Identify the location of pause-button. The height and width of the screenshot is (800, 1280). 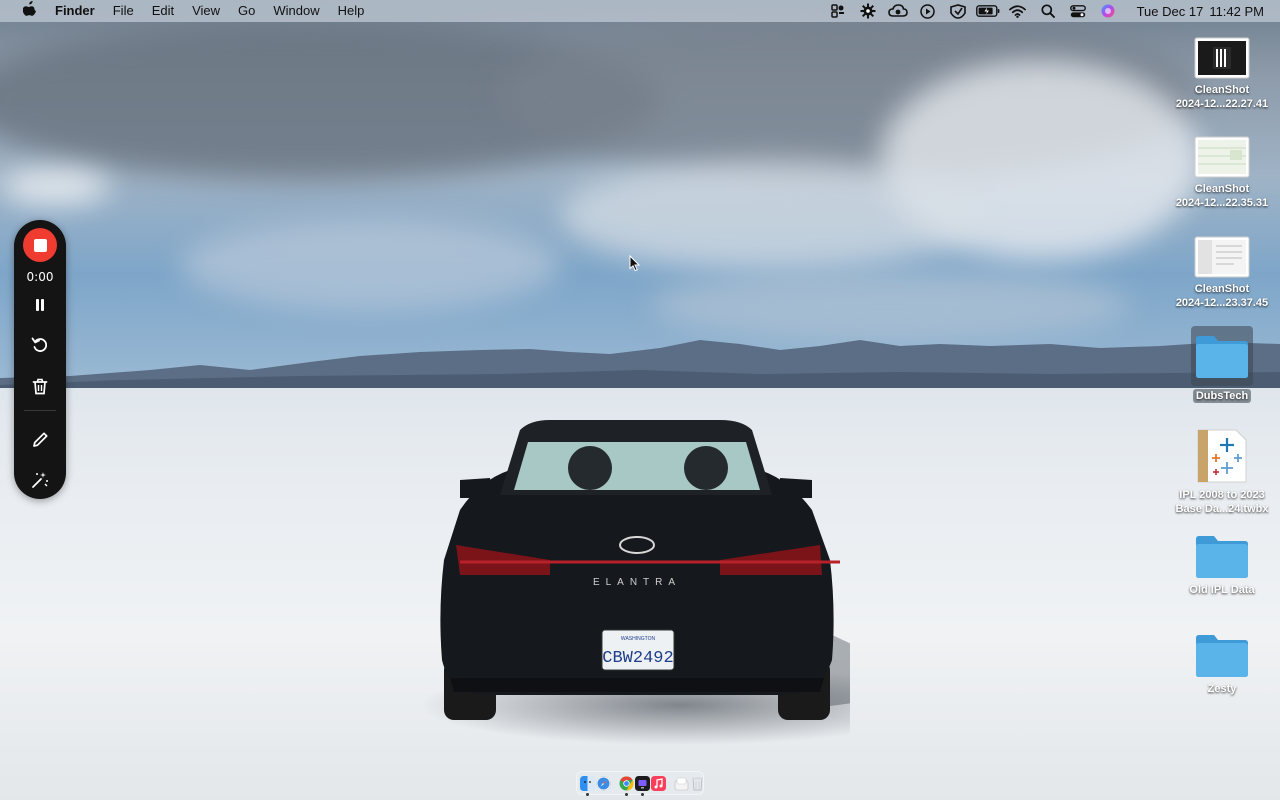
(40, 305).